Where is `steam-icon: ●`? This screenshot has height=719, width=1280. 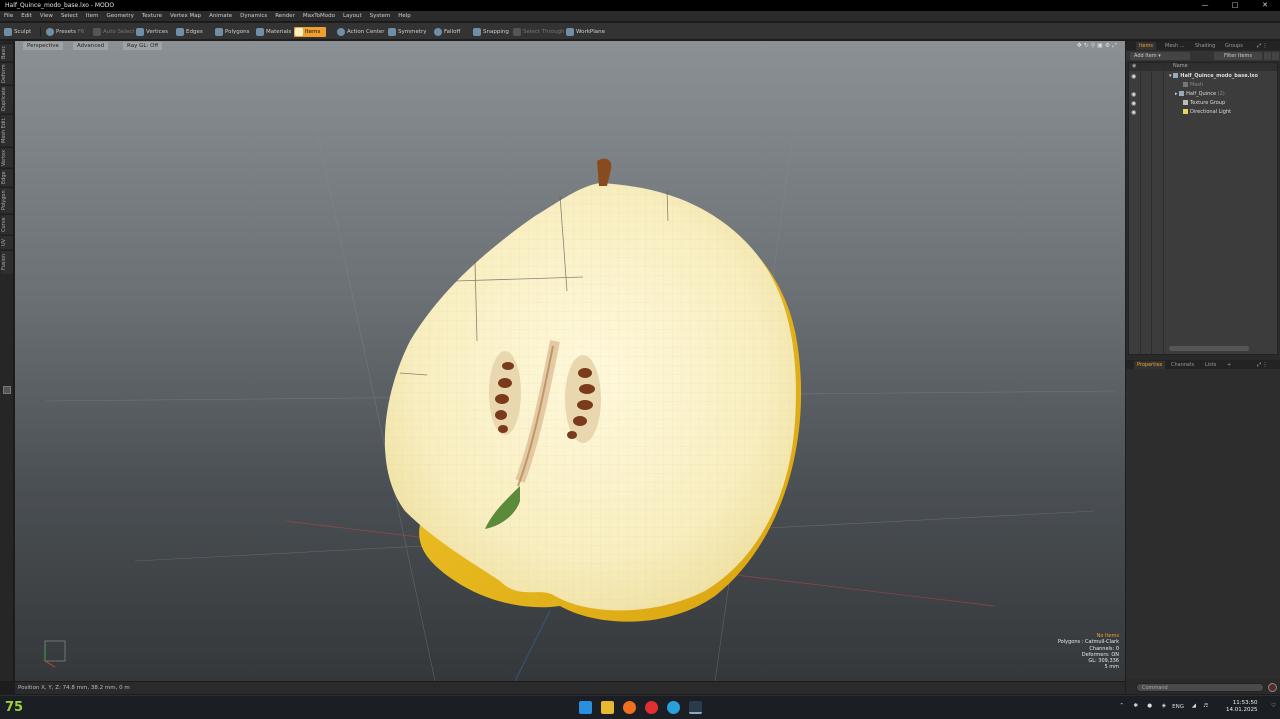 steam-icon: ● is located at coordinates (1149, 706).